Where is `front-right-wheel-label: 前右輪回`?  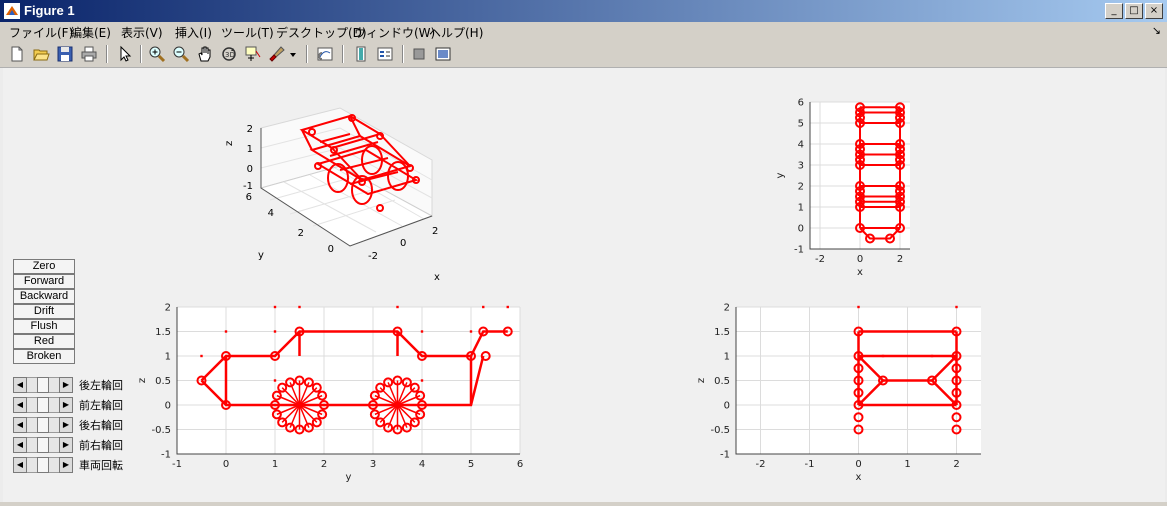
front-right-wheel-label: 前右輪回 is located at coordinates (101, 445).